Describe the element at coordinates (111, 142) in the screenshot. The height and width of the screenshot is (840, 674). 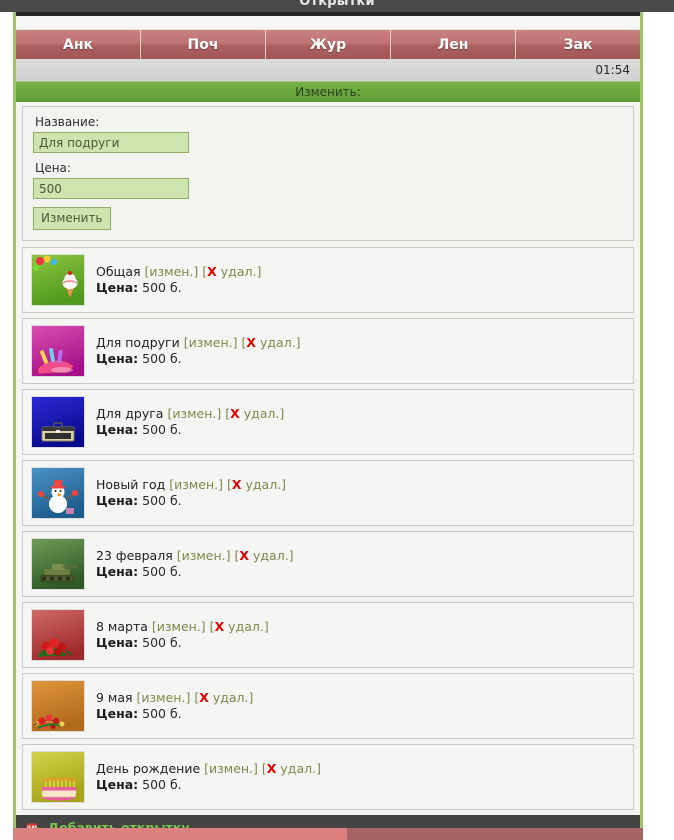
I see `name-input` at that location.